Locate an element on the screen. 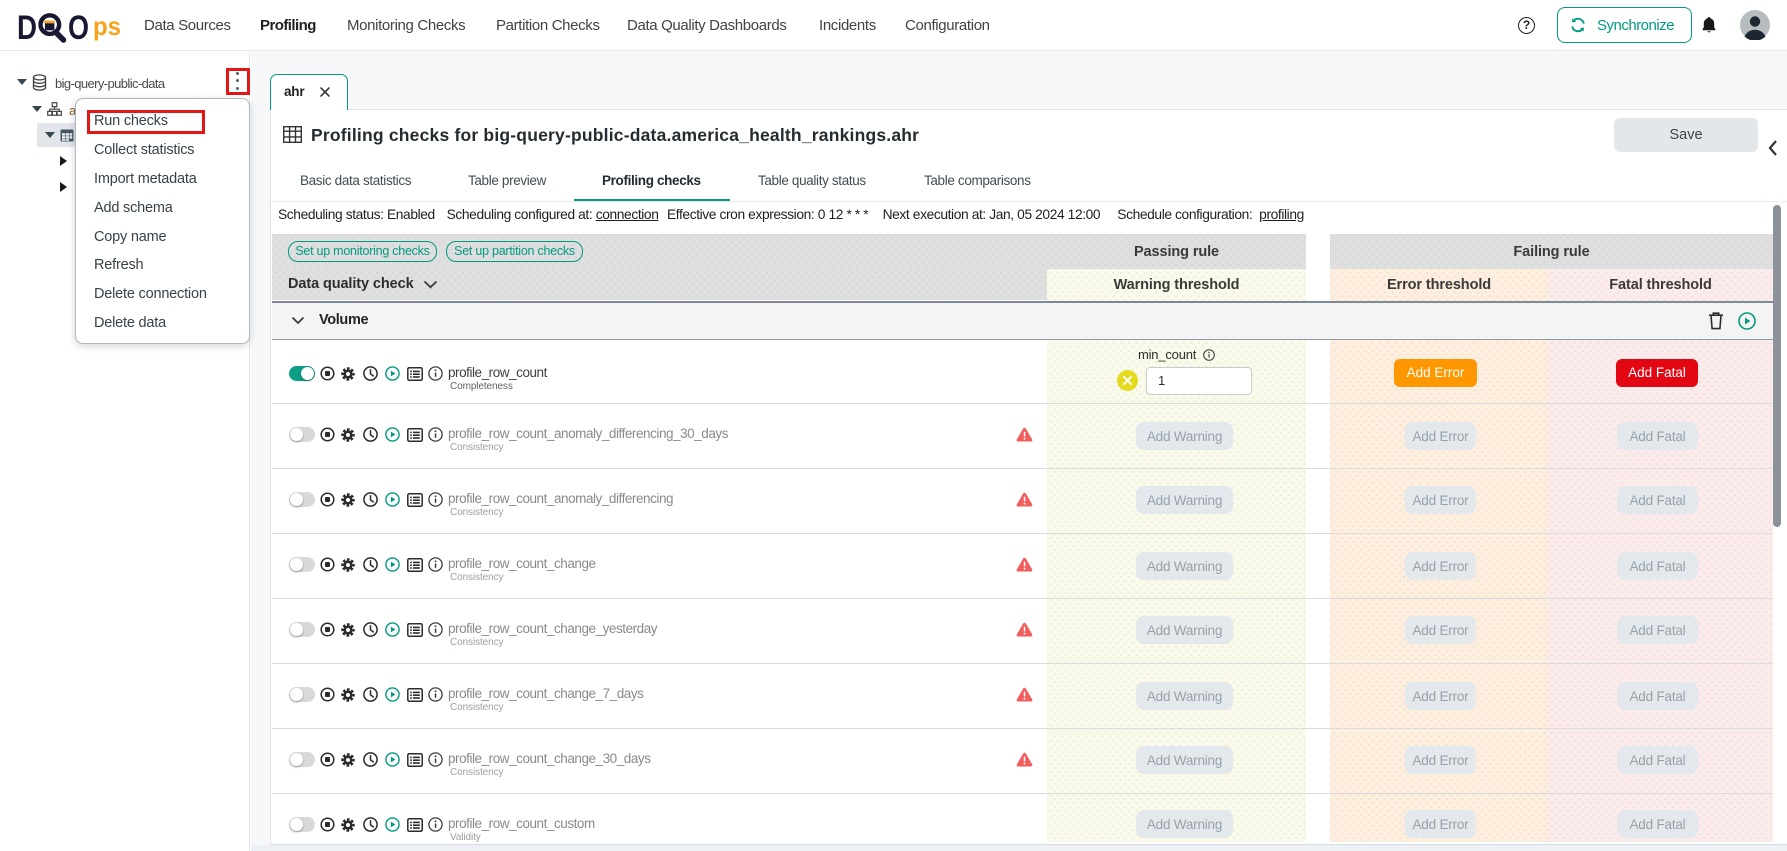  svg-text: O is located at coordinates (78, 27).